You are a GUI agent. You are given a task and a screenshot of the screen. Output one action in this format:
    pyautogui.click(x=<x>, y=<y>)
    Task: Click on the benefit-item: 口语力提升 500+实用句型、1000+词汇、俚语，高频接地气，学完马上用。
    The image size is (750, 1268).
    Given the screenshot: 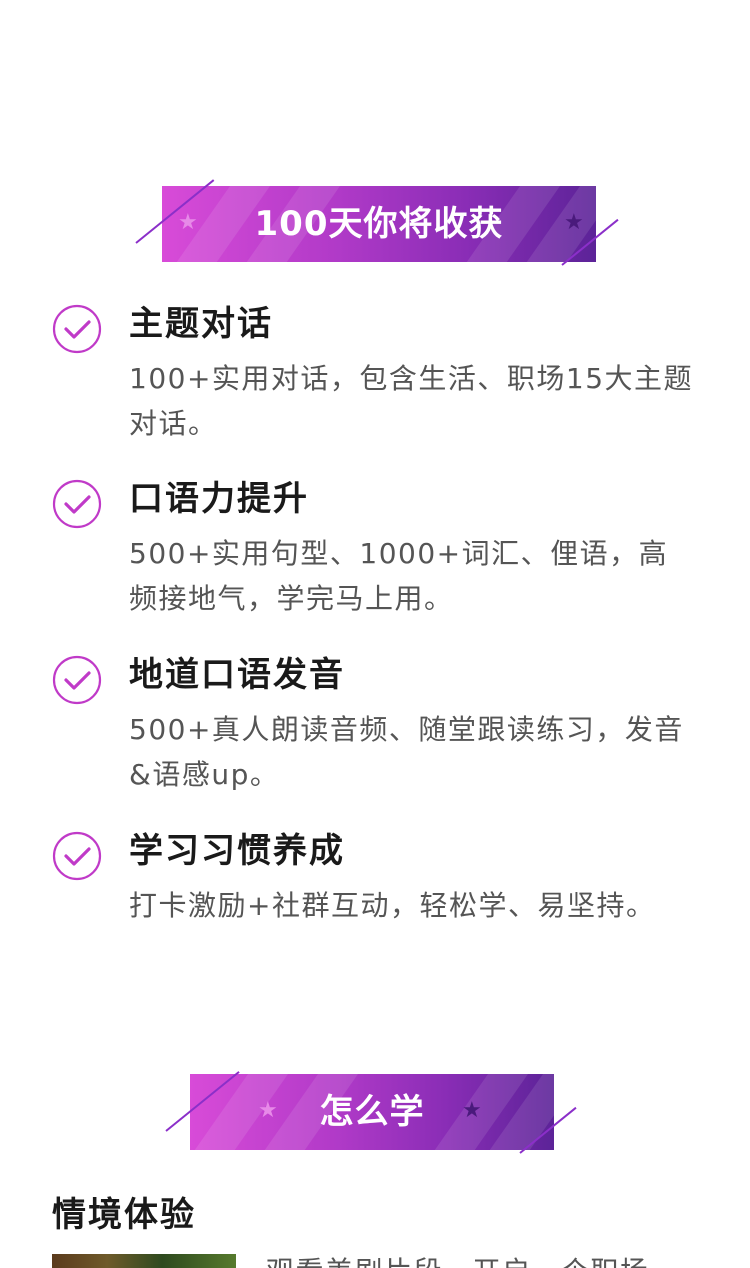 What is the action you would take?
    pyautogui.click(x=377, y=547)
    